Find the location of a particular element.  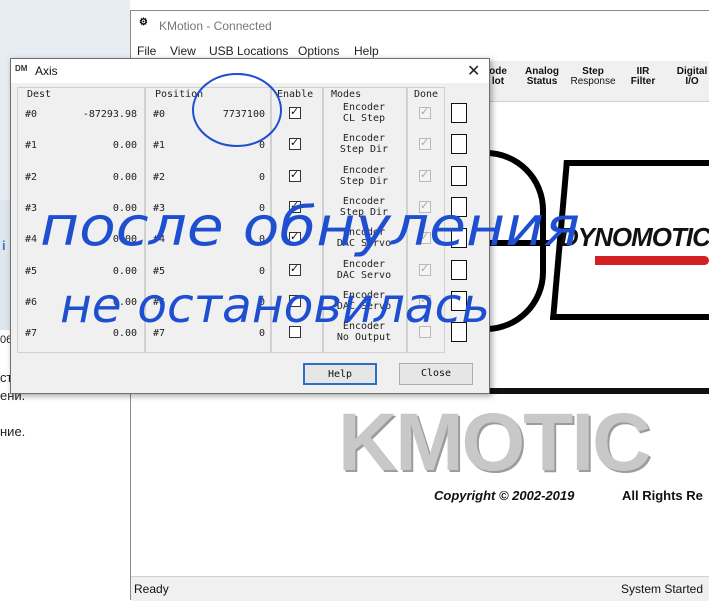

toolbar-iir-filter-button: IIR Filter is located at coordinates (643, 77).